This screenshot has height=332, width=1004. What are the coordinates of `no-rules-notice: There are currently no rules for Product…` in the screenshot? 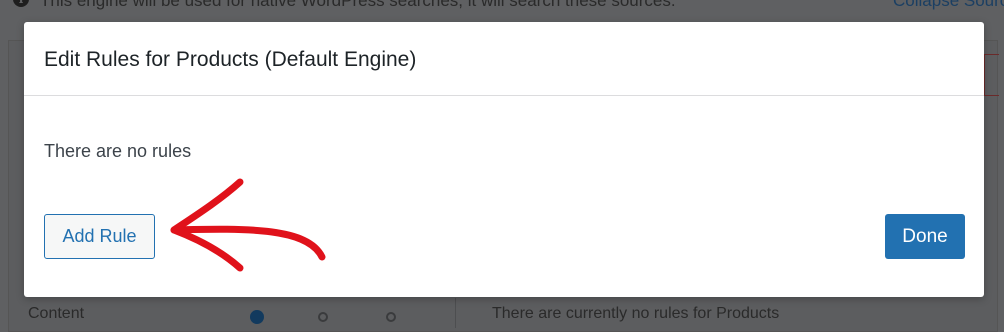 It's located at (636, 313).